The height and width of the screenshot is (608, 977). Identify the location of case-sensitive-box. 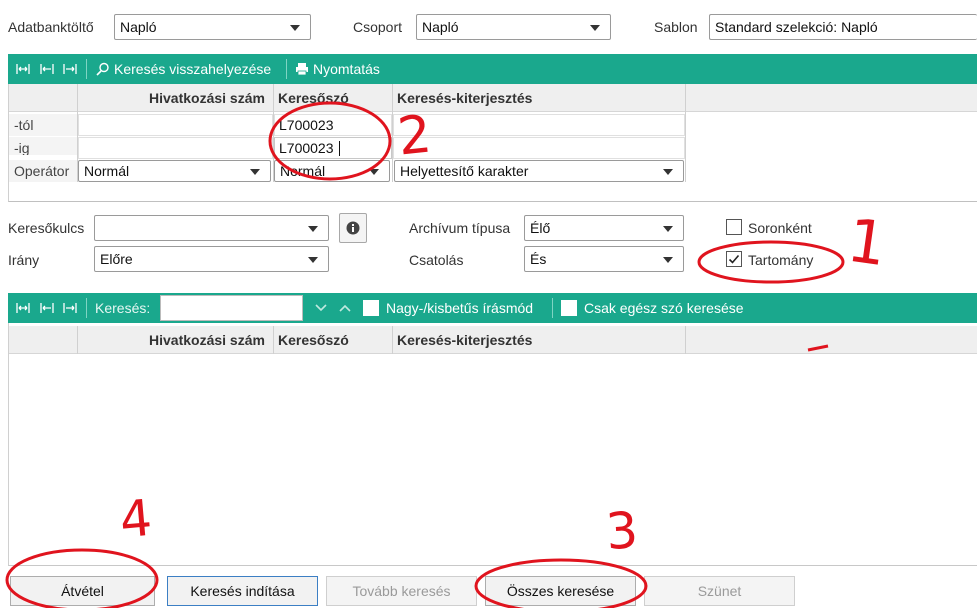
(371, 308).